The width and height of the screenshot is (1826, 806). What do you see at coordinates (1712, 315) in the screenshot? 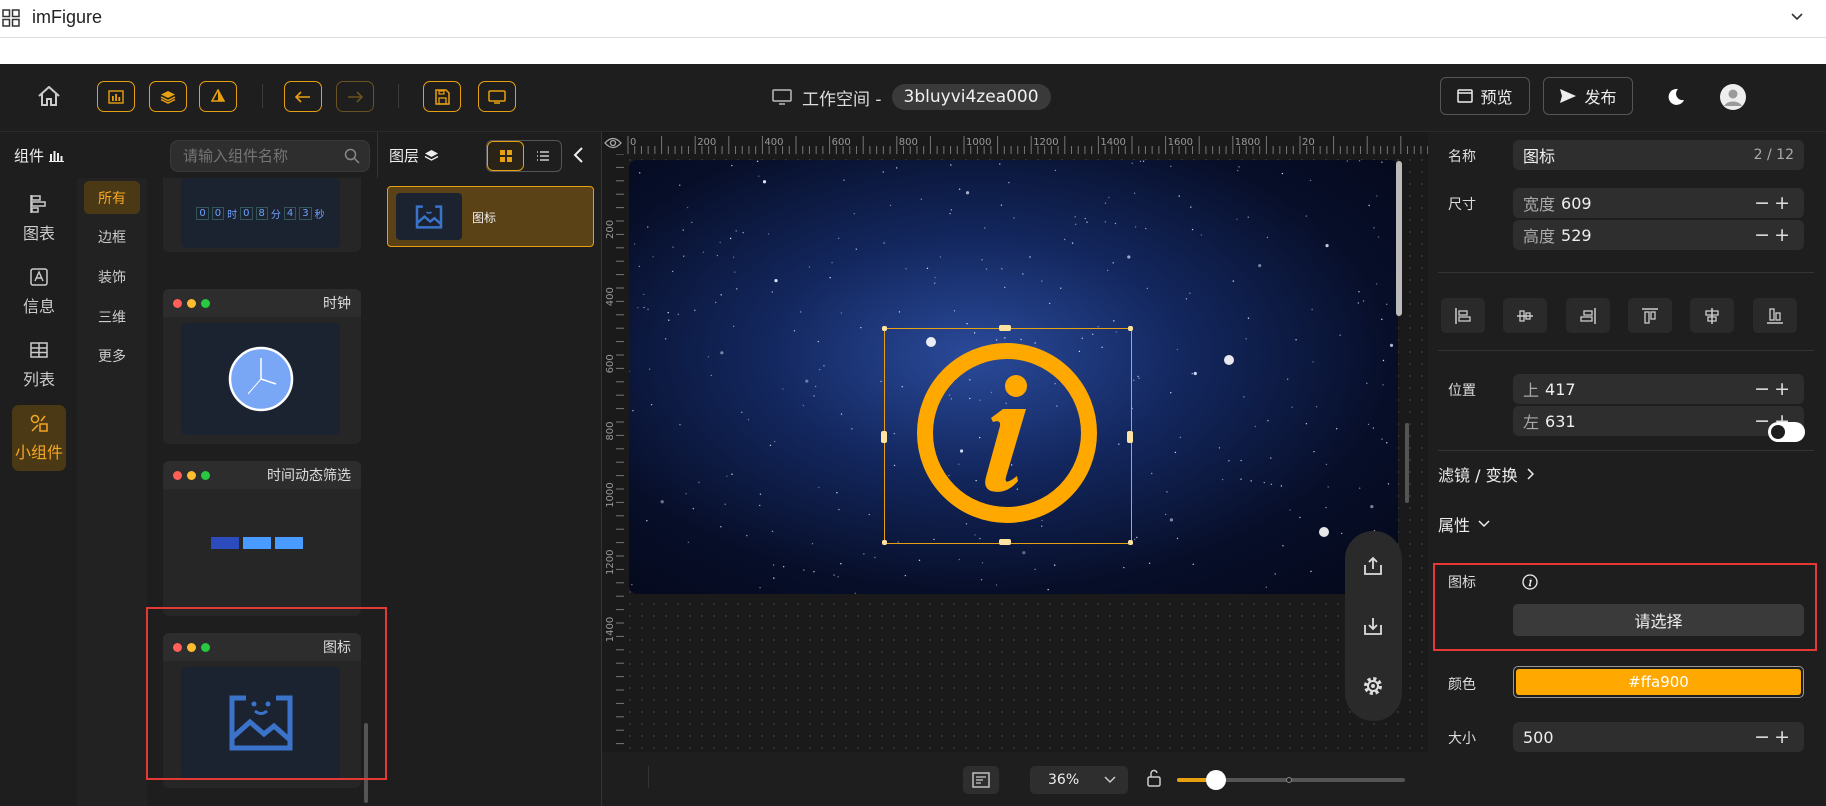
I see `align-middle-v-button` at bounding box center [1712, 315].